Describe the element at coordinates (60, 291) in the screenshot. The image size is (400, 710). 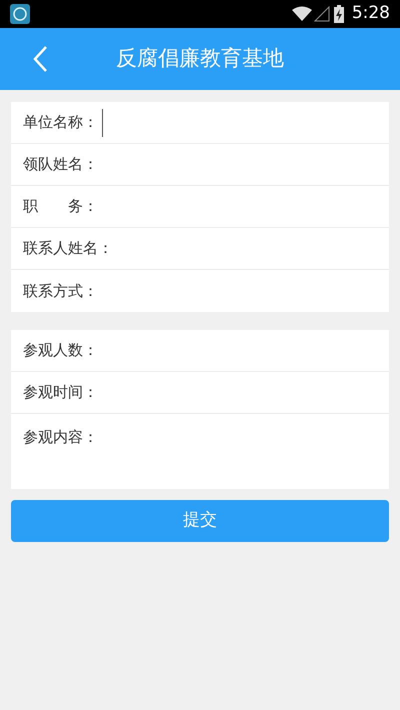
I see `field-label: 联系方式：` at that location.